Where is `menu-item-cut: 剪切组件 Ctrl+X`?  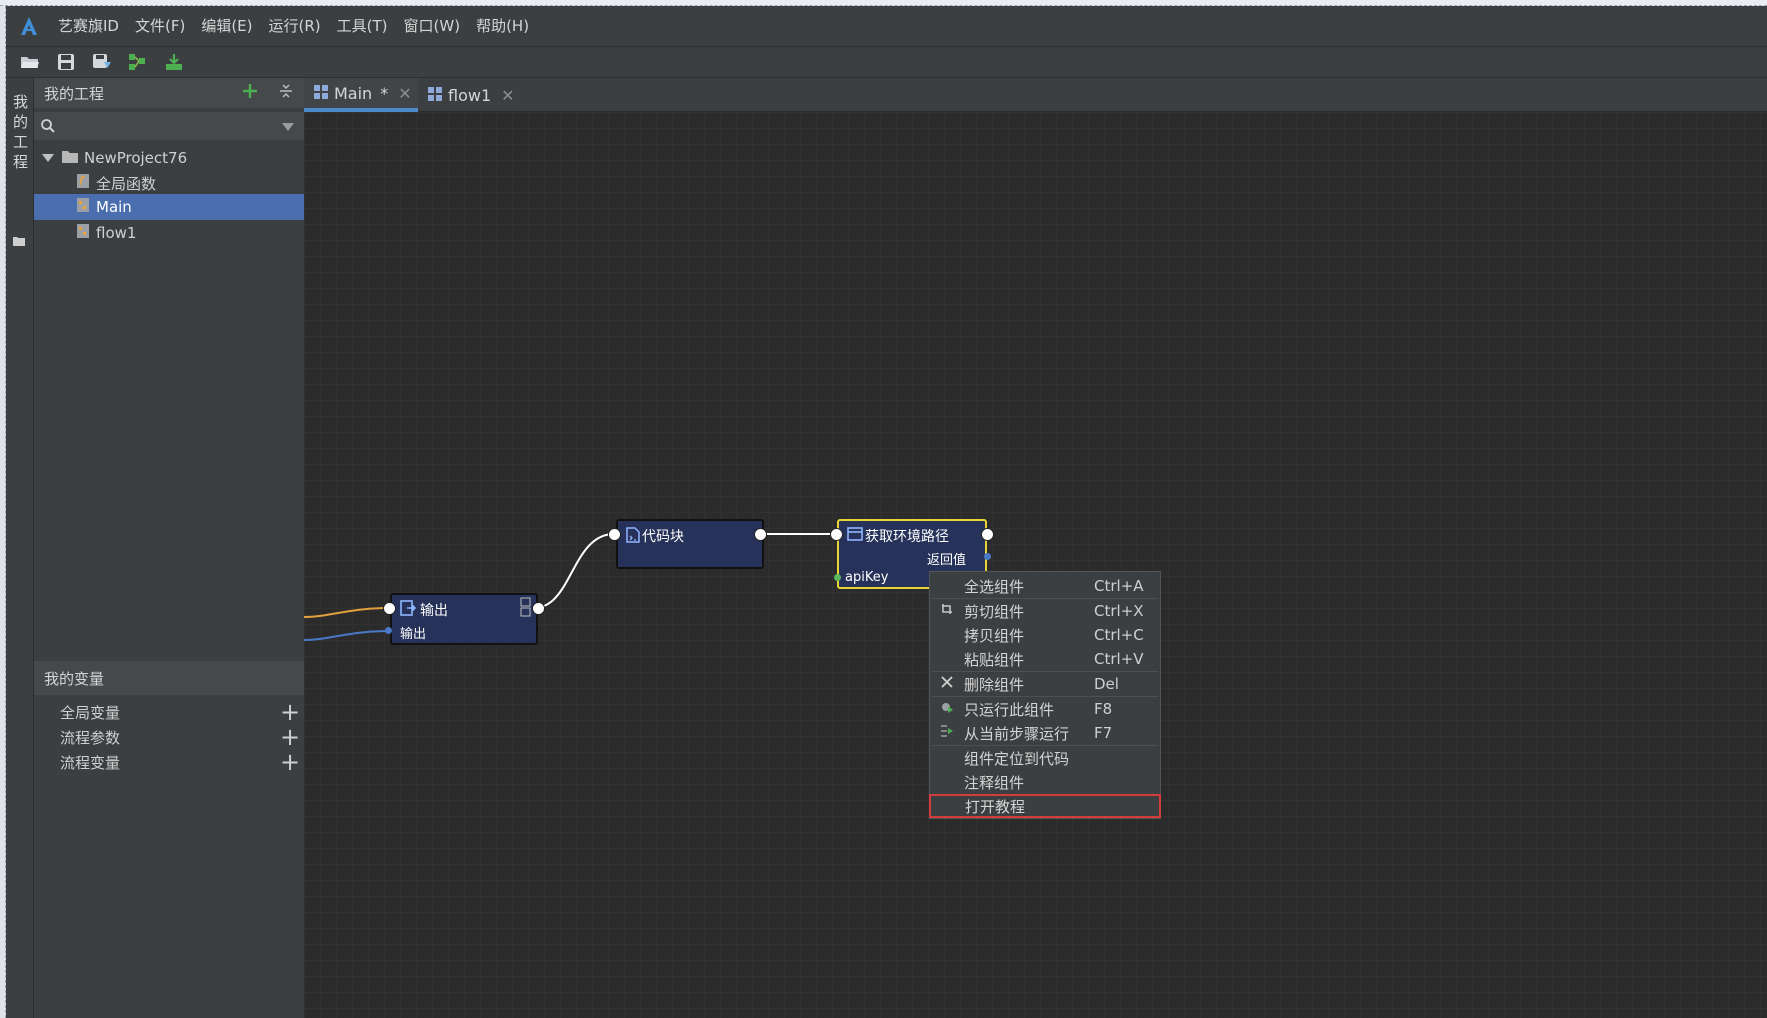
menu-item-cut: 剪切组件 Ctrl+X is located at coordinates (1045, 611).